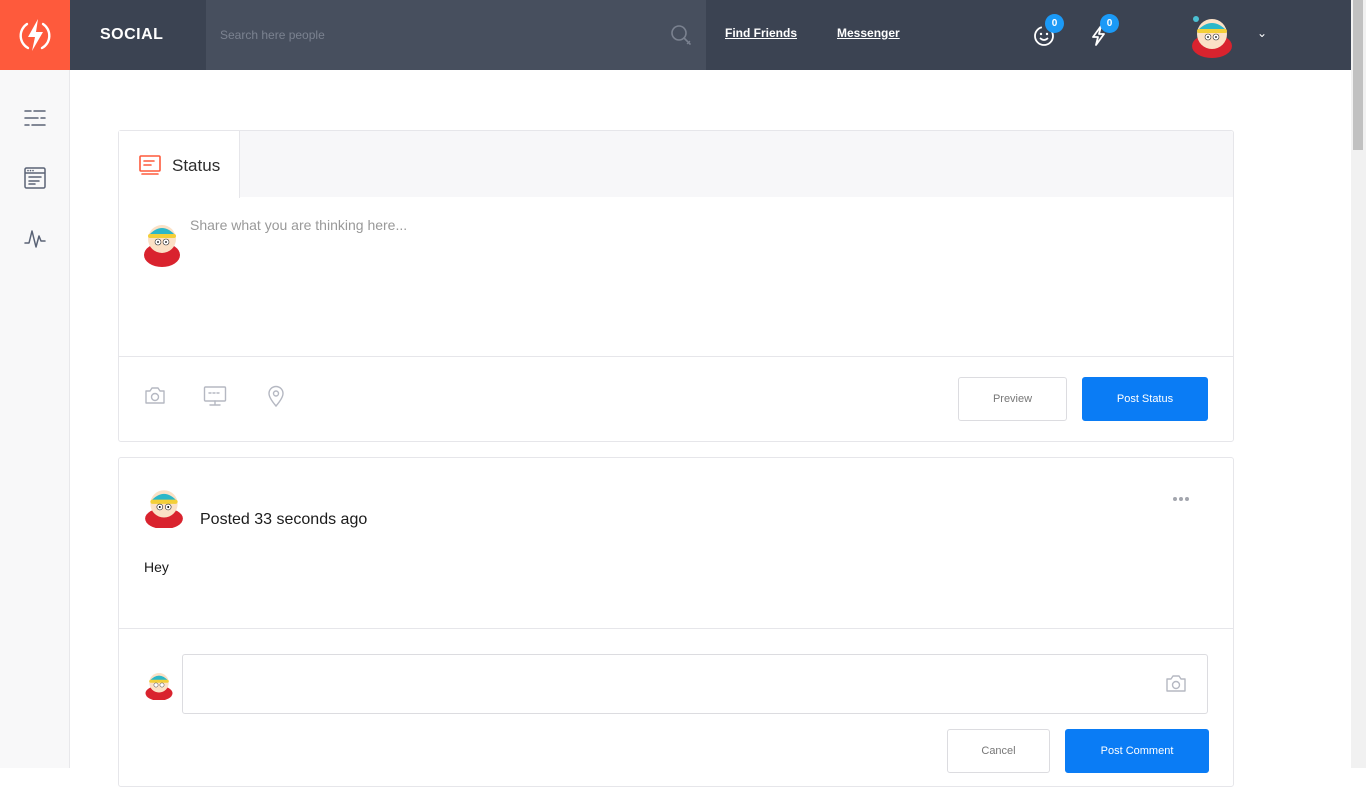 Image resolution: width=1366 pixels, height=787 pixels. I want to click on post-timestamp: Posted 33 seconds ago, so click(284, 519).